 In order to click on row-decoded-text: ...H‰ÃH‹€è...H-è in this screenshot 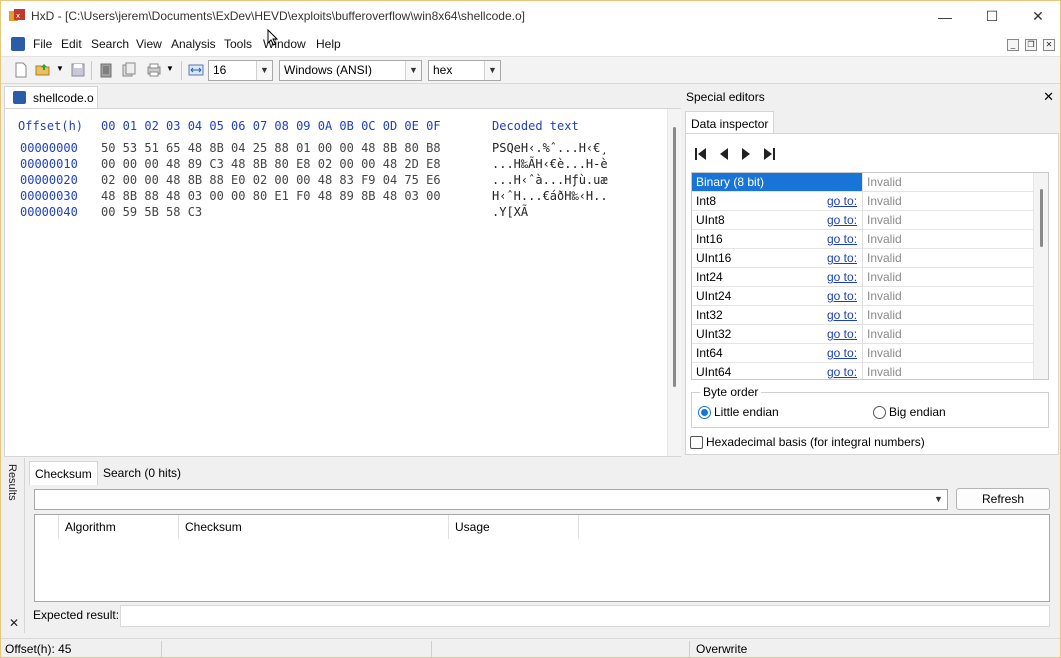, I will do `click(550, 164)`.